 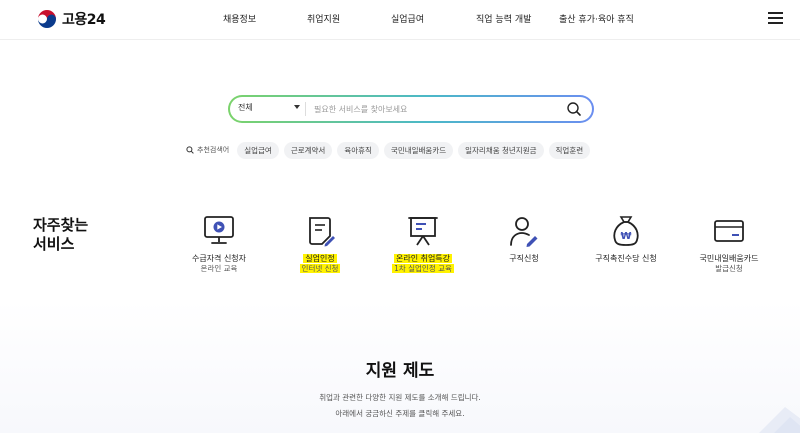 I want to click on nav-item-jobs: 채용정보, so click(x=239, y=18).